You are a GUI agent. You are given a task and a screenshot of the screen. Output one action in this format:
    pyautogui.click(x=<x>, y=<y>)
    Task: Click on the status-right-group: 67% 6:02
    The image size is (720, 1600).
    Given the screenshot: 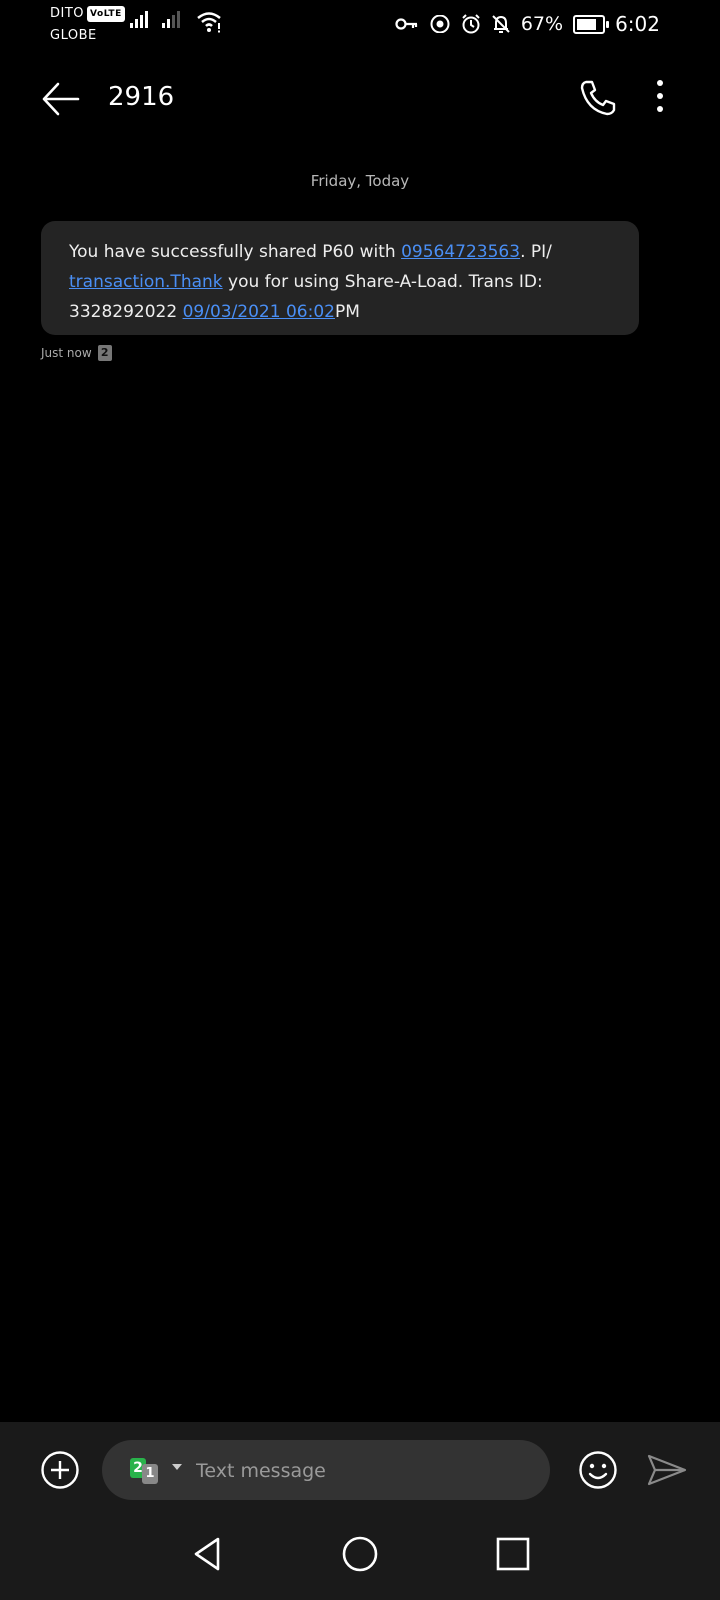 What is the action you would take?
    pyautogui.click(x=527, y=24)
    